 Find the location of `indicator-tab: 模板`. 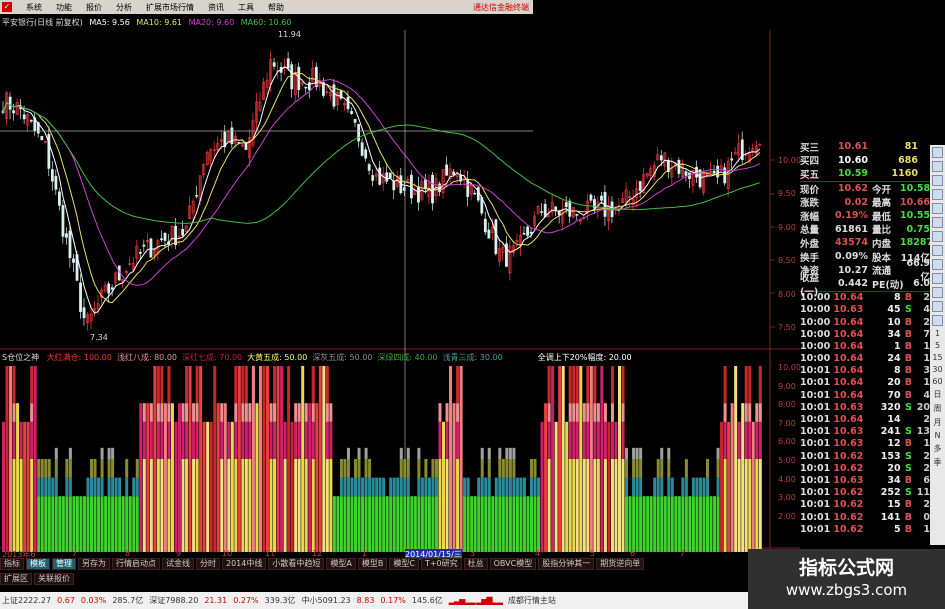

indicator-tab: 模板 is located at coordinates (38, 564).